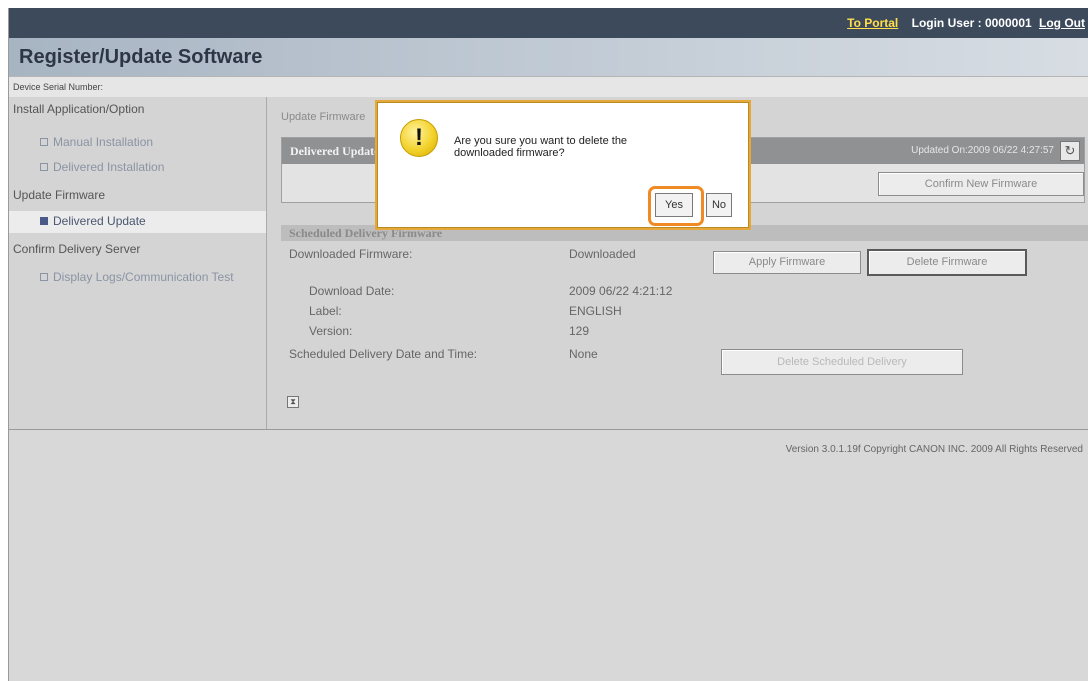 This screenshot has height=681, width=1088. I want to click on sidebar-item-manual-installation: Manual Installation, so click(137, 143).